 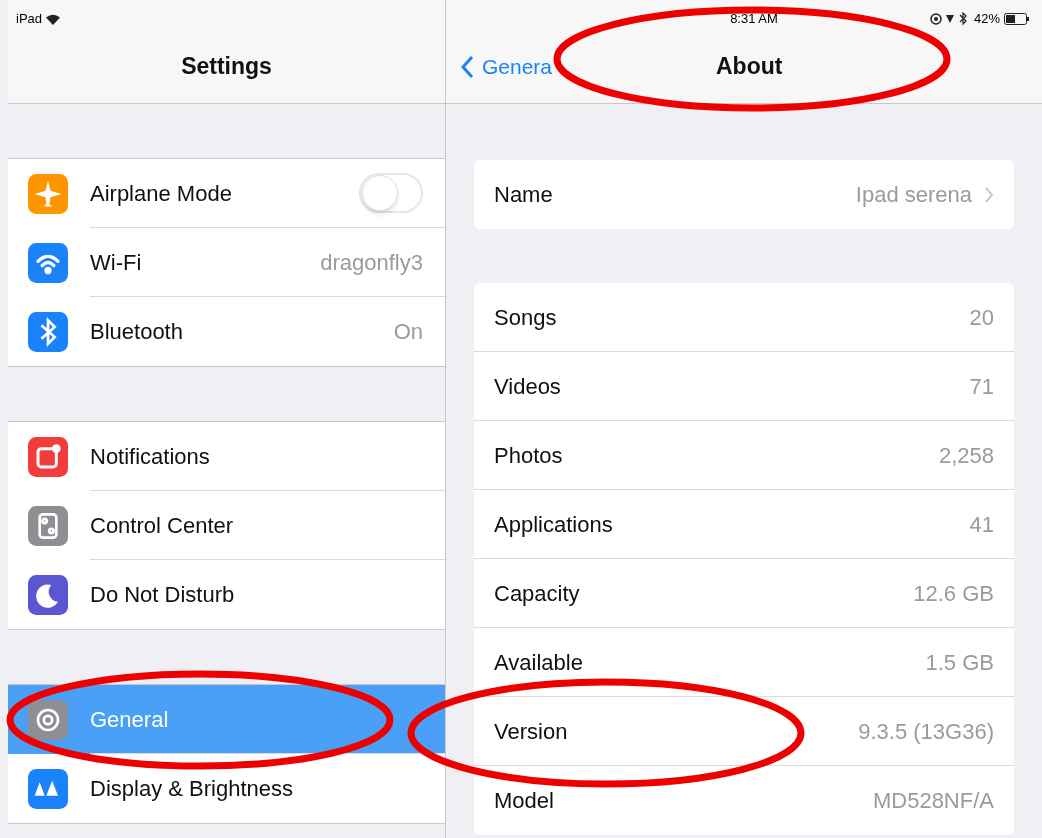 What do you see at coordinates (981, 386) in the screenshot?
I see `row-value: 71` at bounding box center [981, 386].